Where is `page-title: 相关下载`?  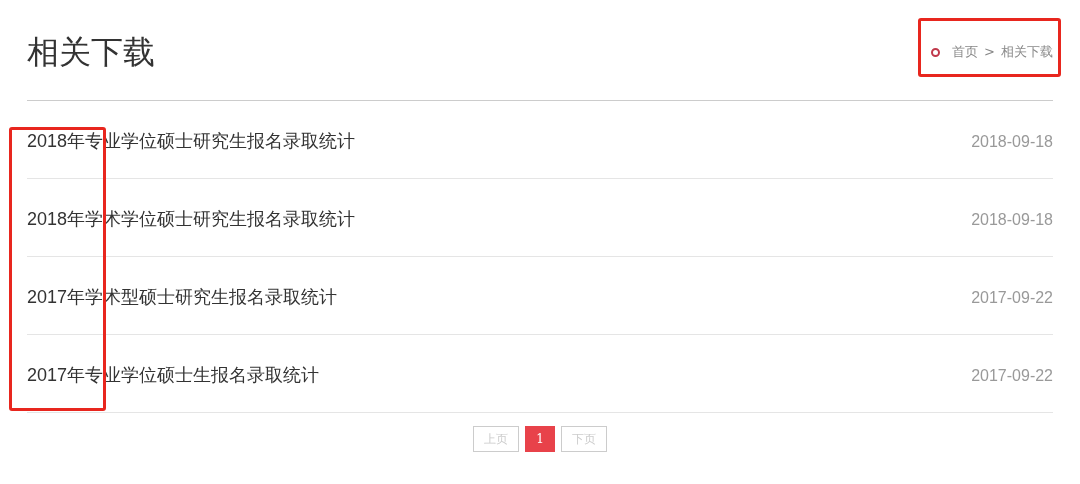
page-title: 相关下载 is located at coordinates (91, 52).